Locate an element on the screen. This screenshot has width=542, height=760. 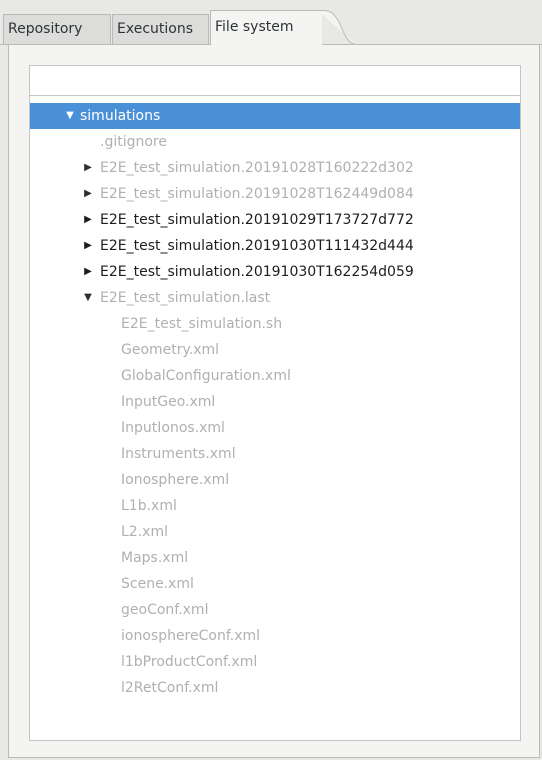
tree-item-folder: ▼ E2E_test_simulation.last is located at coordinates (275, 298).